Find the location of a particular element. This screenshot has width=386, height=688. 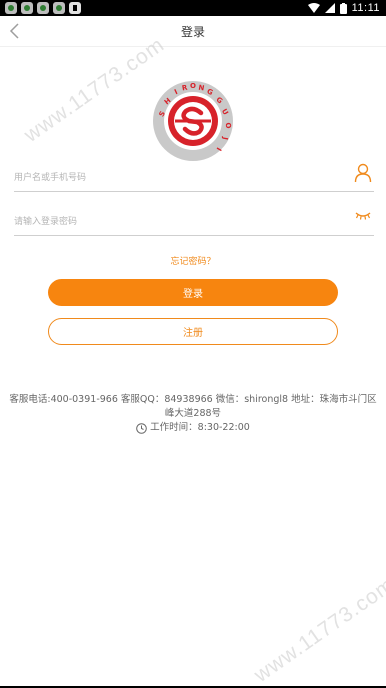

working-hours-text: 工作时间：8:30-22:00 is located at coordinates (200, 427).